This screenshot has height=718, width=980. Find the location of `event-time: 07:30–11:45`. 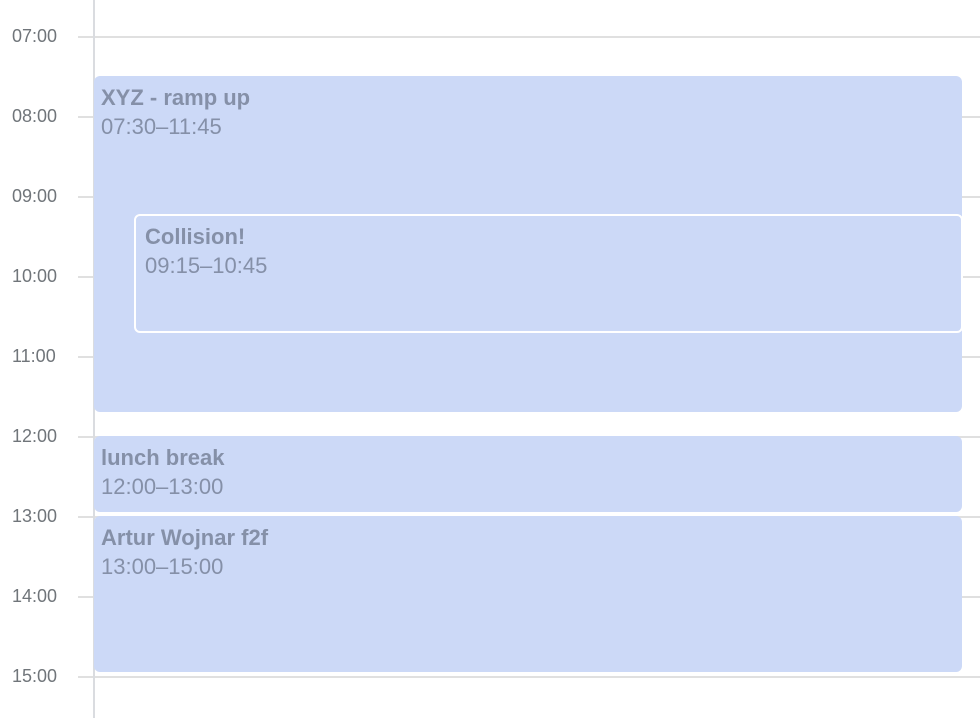

event-time: 07:30–11:45 is located at coordinates (161, 126).